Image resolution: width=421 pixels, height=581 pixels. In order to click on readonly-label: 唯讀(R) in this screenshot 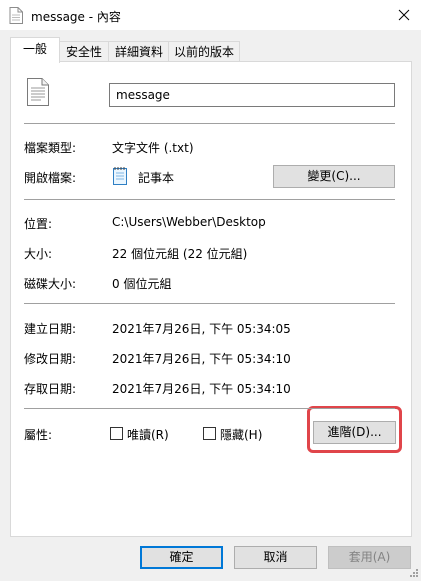, I will do `click(148, 434)`.